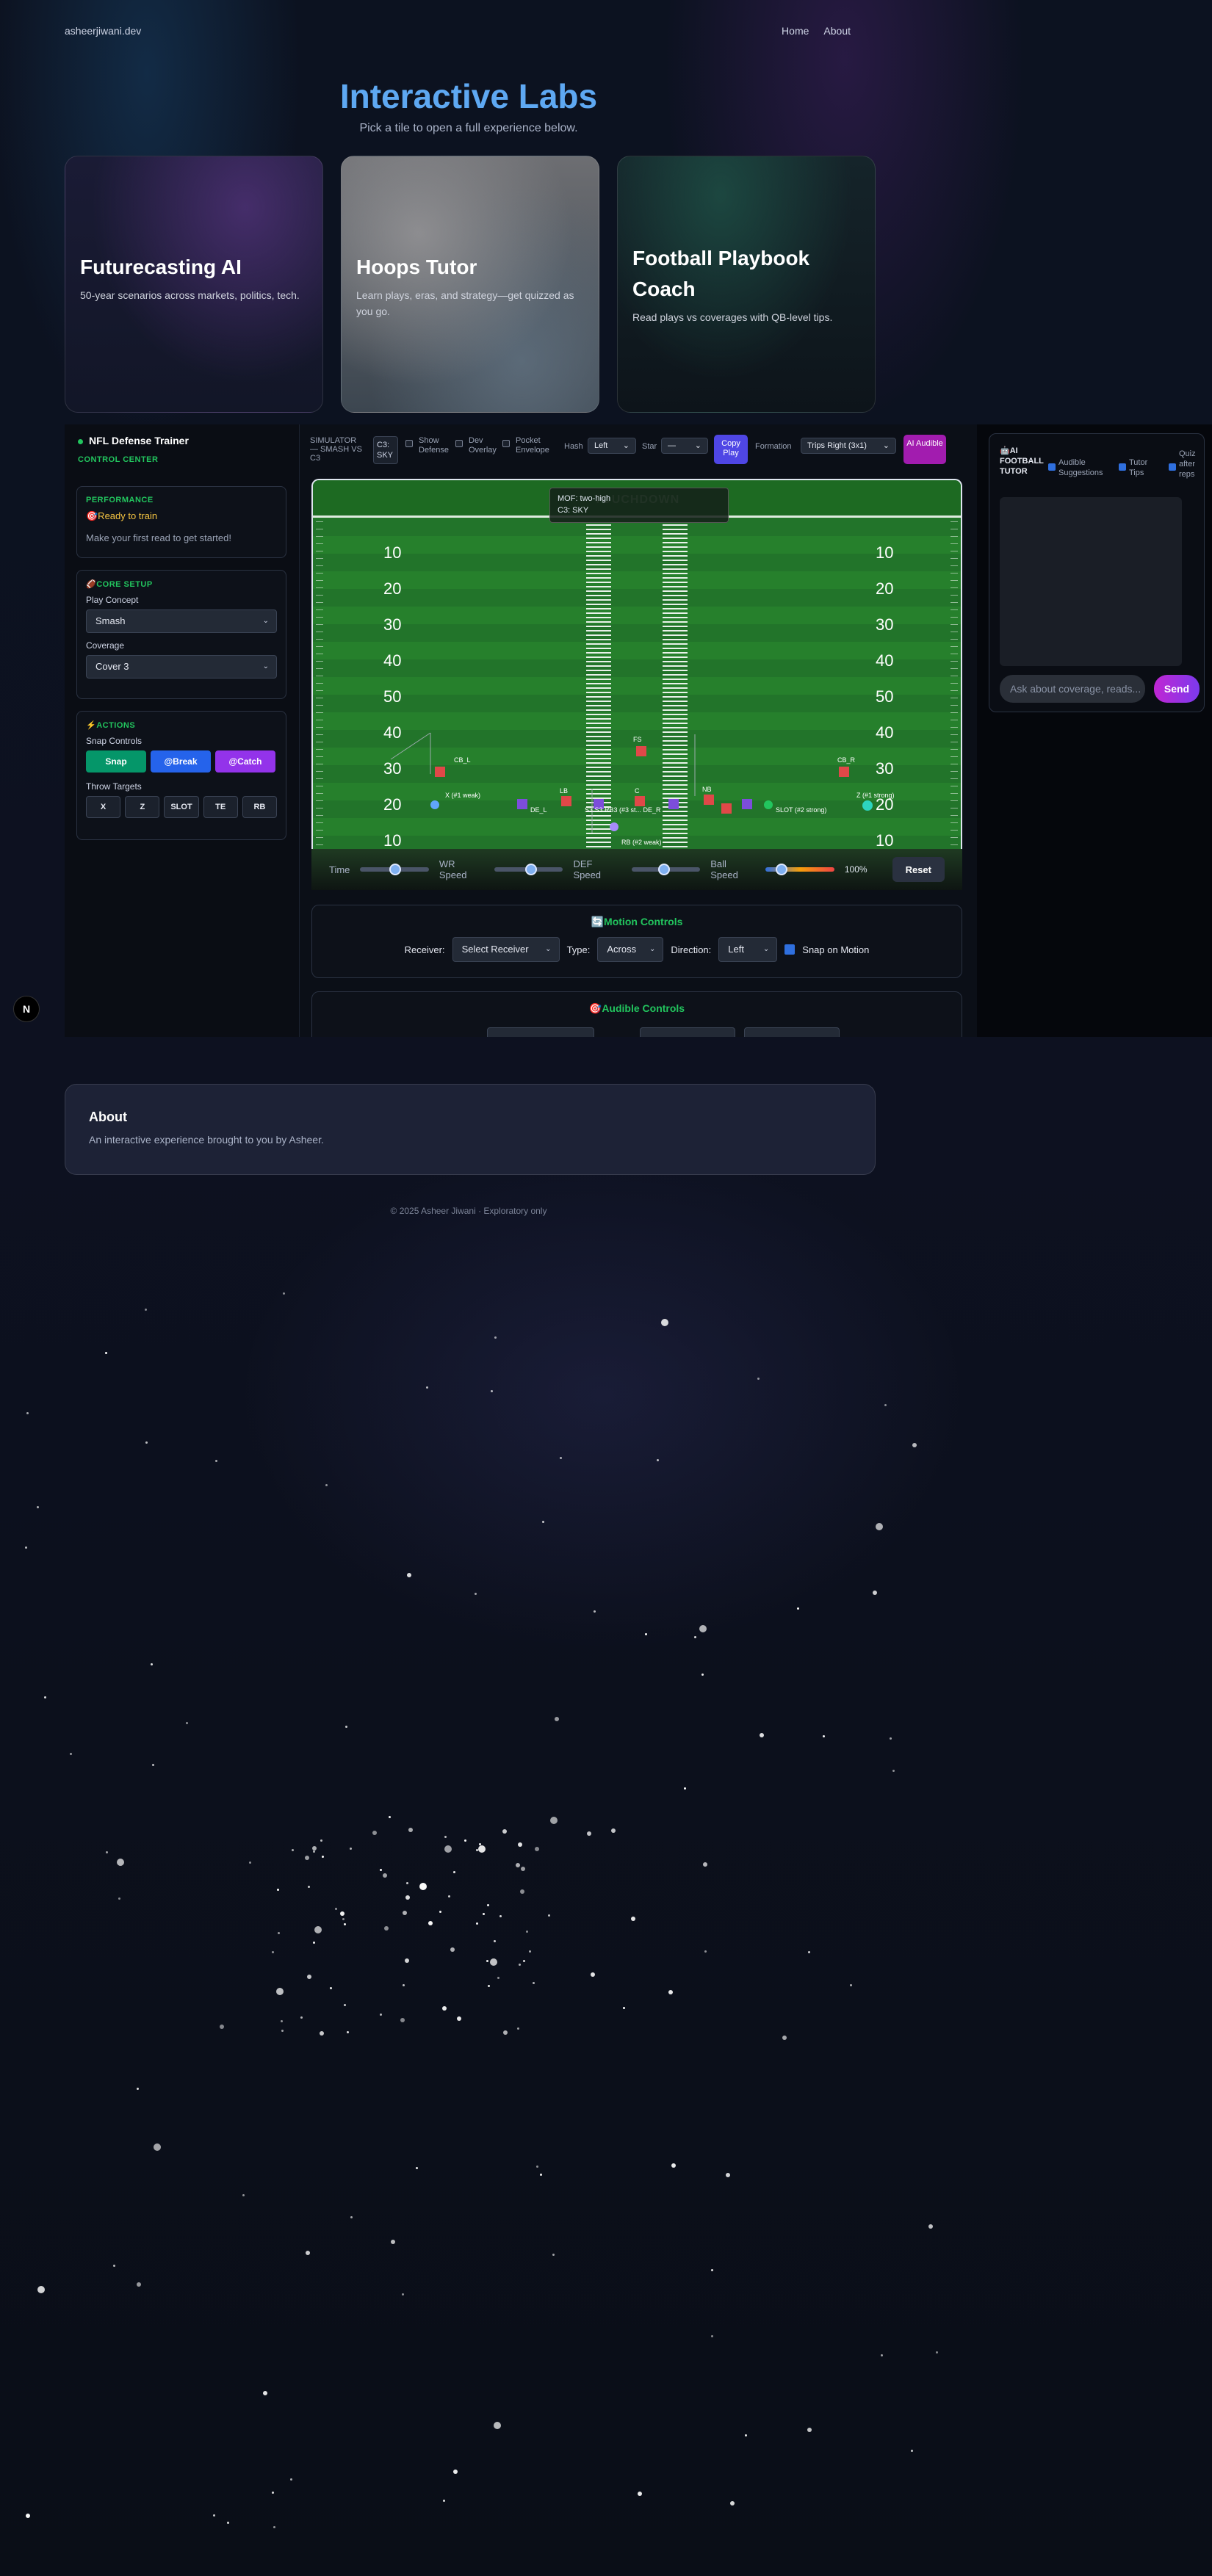 The image size is (1212, 2576). What do you see at coordinates (790, 949) in the screenshot?
I see `snap-on-motion-checkbox` at bounding box center [790, 949].